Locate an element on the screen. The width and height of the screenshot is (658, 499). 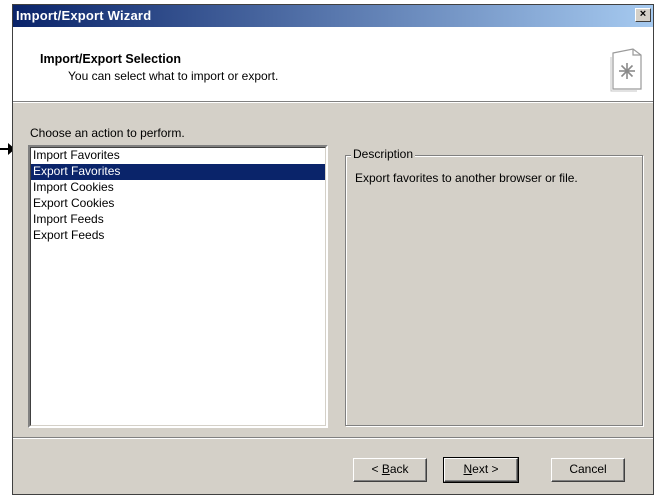
action-item: Export Favorites is located at coordinates (178, 172).